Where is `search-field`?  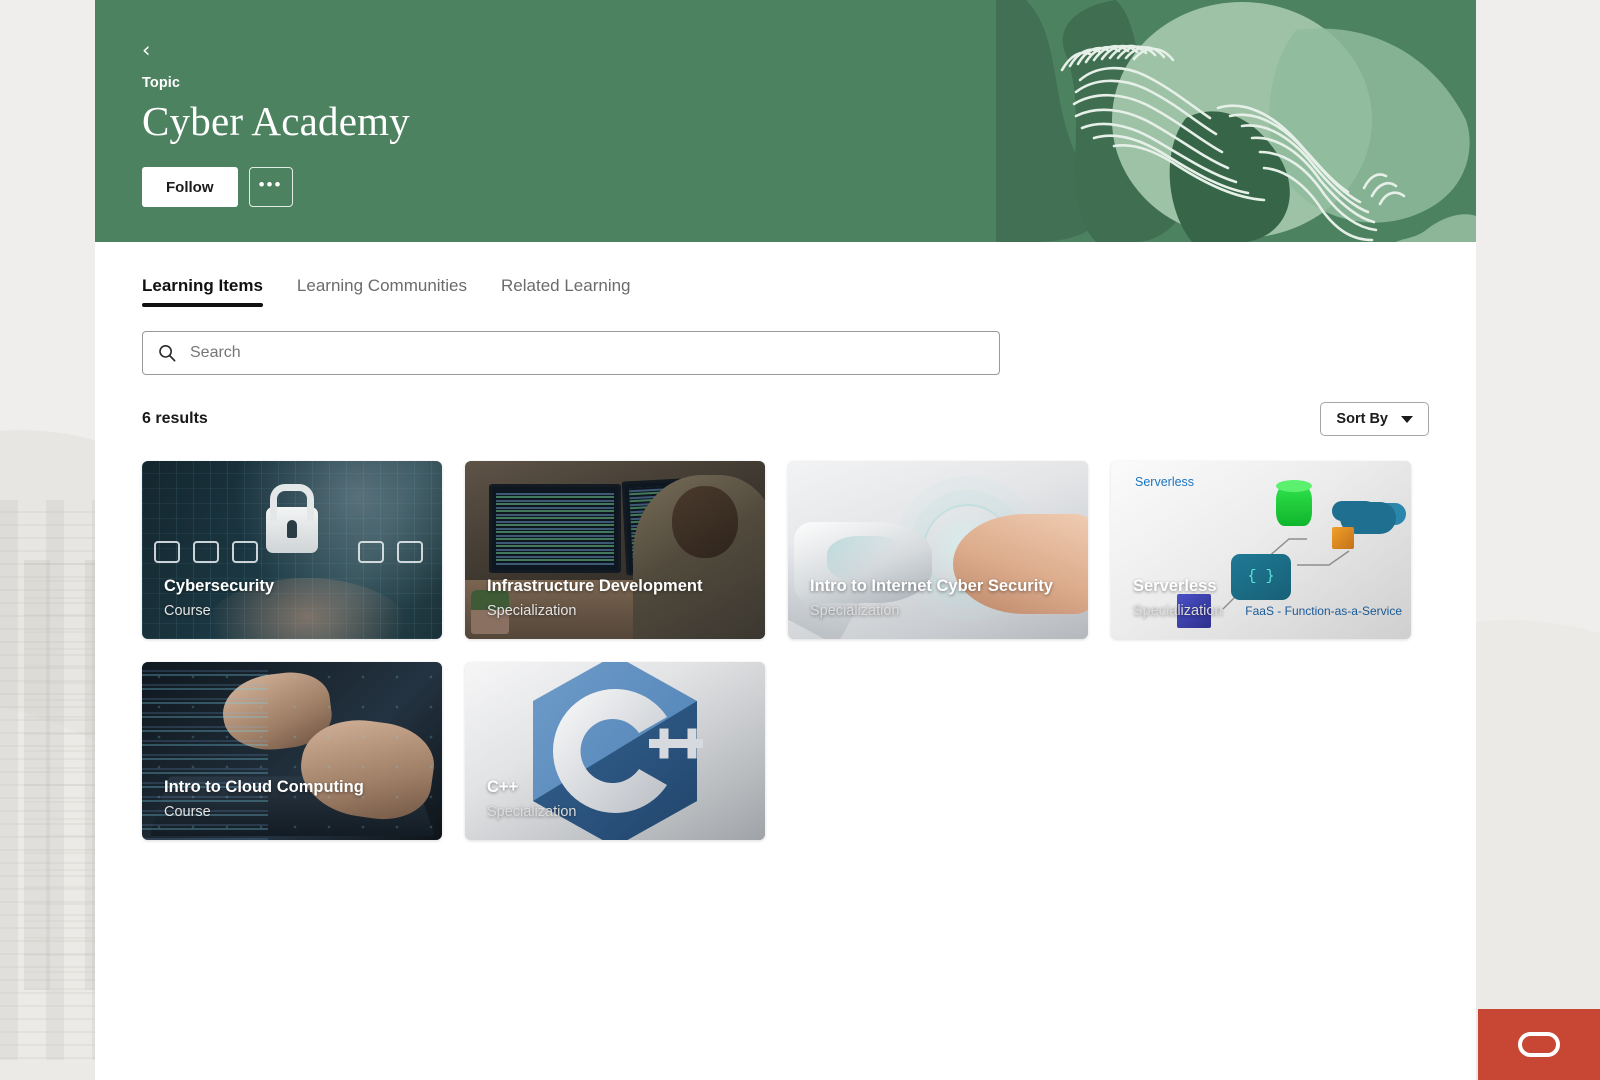
search-field is located at coordinates (571, 353).